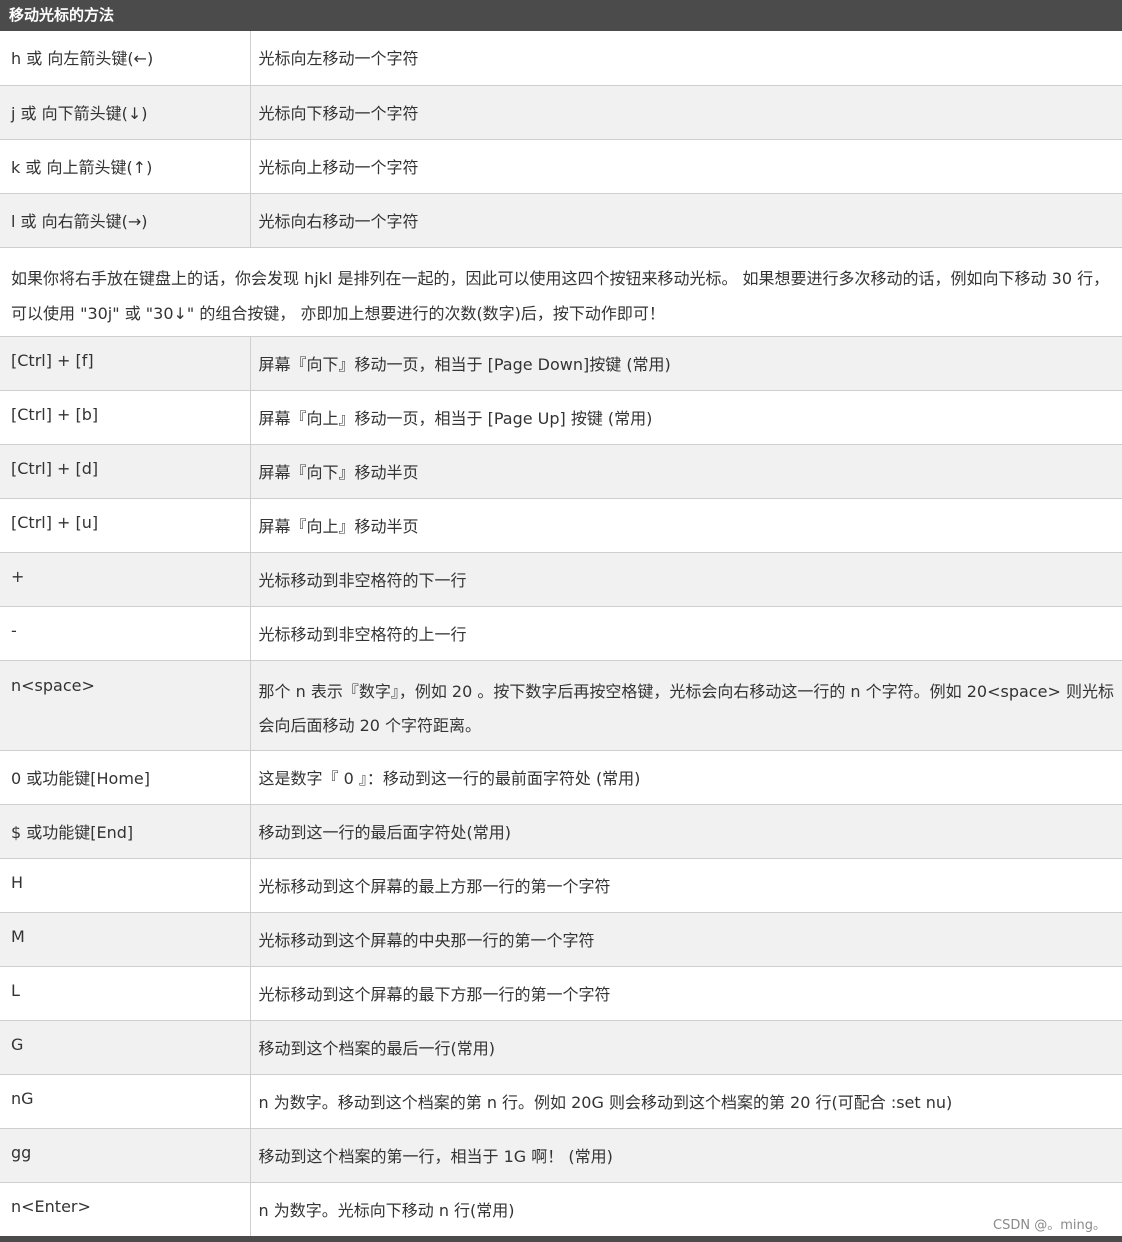 This screenshot has width=1122, height=1242. I want to click on desc-cell: 屏幕『向上』移动一页，相当于 [Page Up] 按键 (常用), so click(686, 417).